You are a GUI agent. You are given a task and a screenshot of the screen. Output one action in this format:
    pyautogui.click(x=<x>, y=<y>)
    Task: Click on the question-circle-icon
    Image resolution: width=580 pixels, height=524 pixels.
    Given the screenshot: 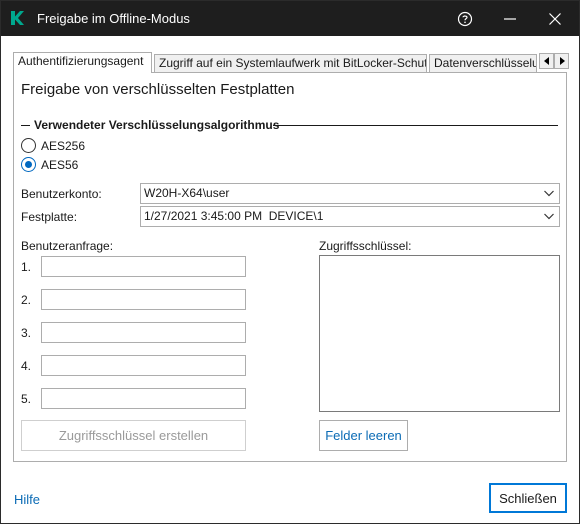 What is the action you would take?
    pyautogui.click(x=465, y=18)
    